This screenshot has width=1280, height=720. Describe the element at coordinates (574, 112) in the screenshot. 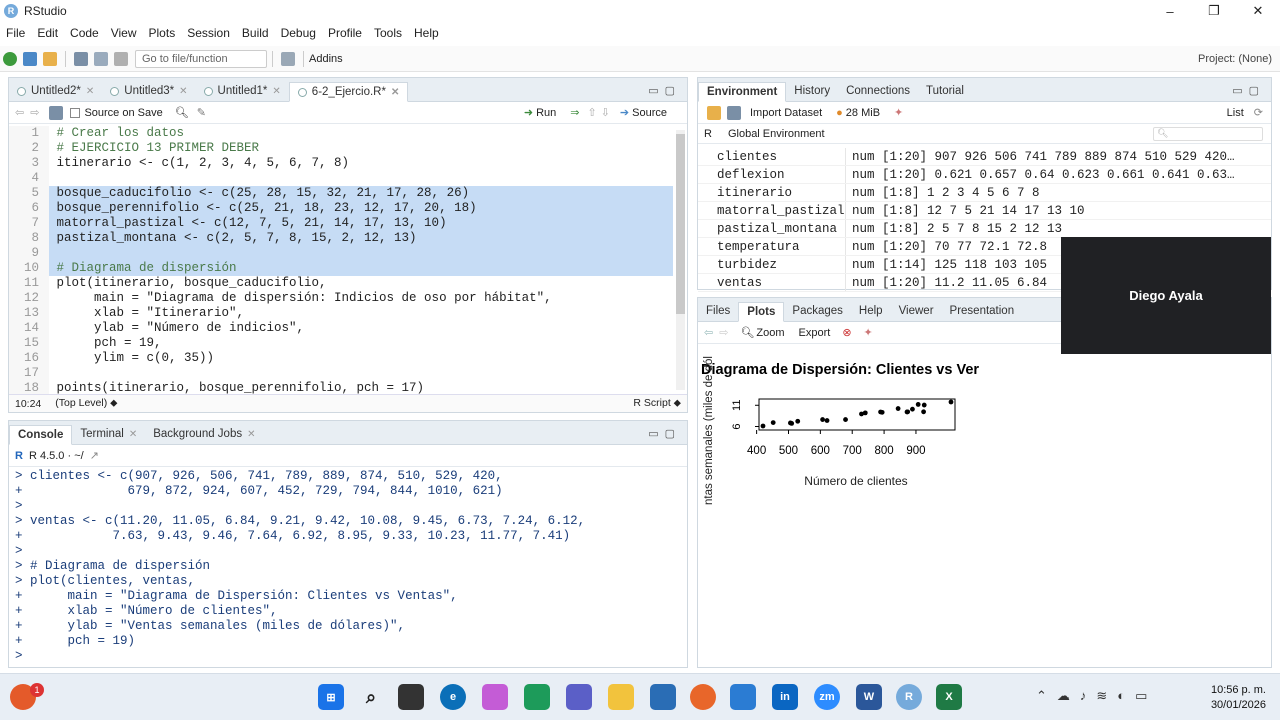

I see `rerun-icon: ⇒` at that location.